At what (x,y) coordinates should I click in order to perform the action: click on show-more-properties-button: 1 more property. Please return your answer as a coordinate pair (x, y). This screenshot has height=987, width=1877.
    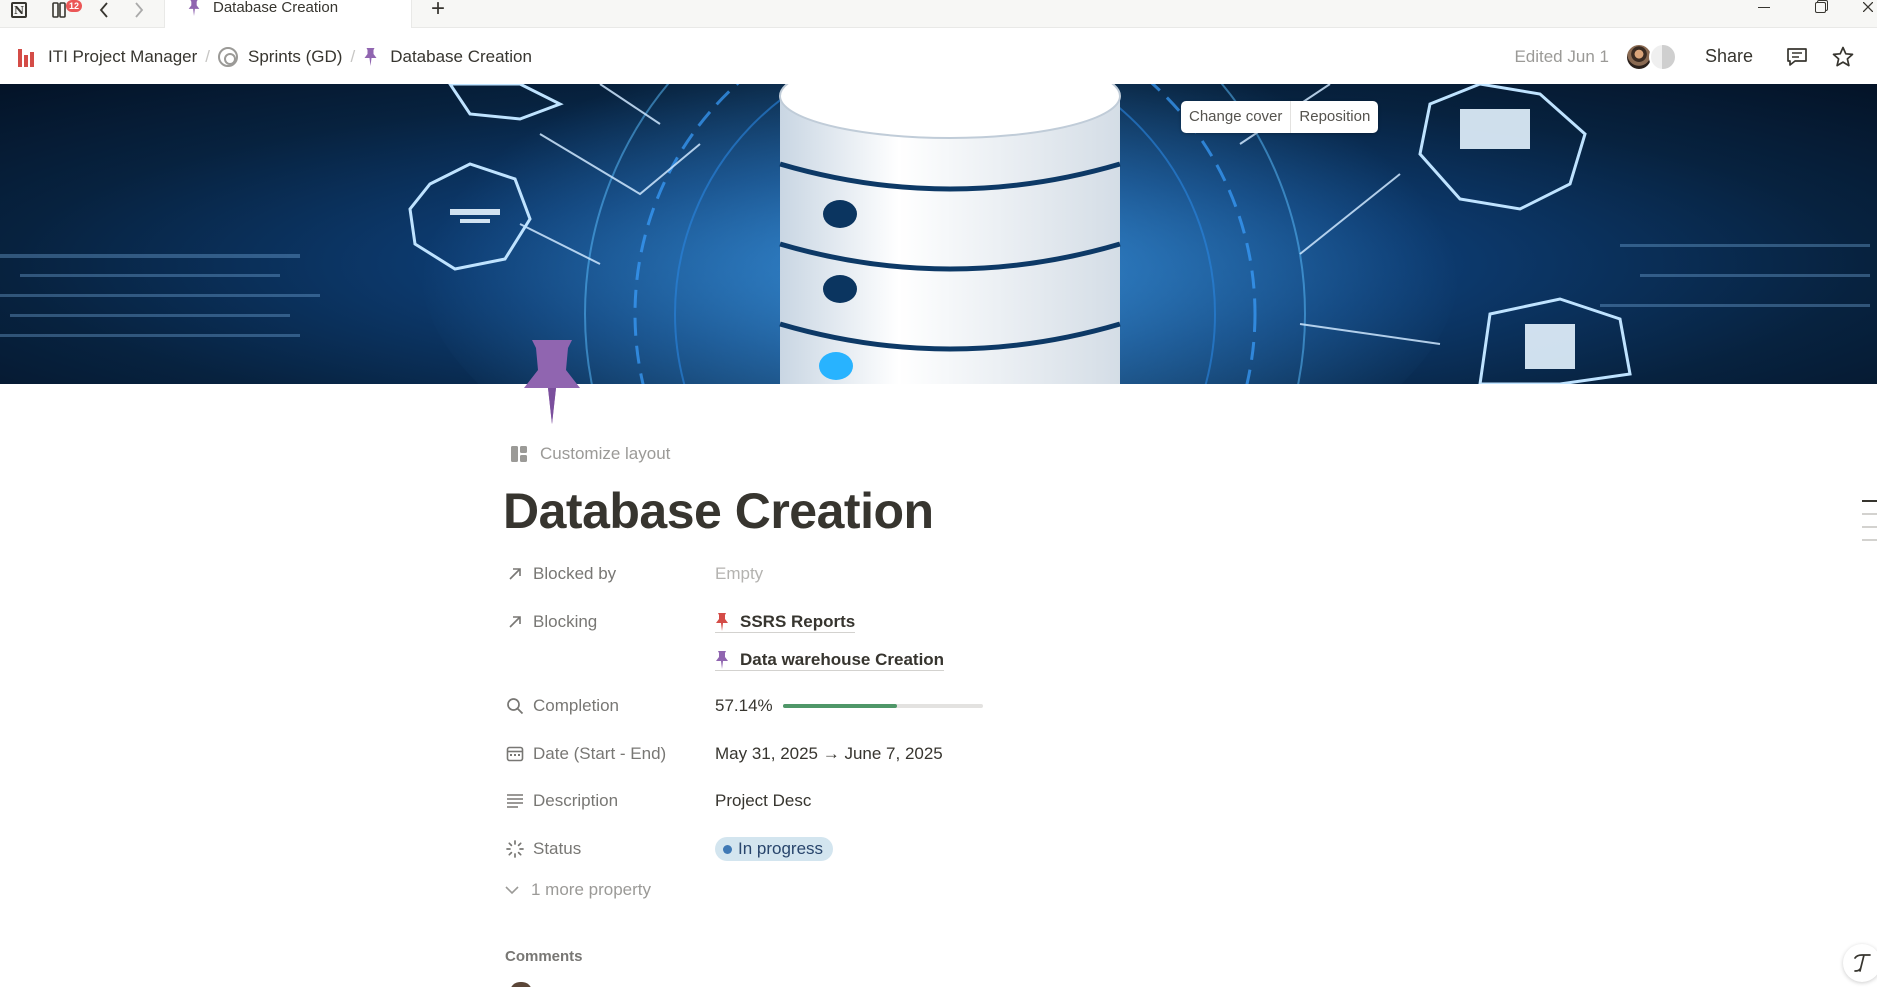
    Looking at the image, I should click on (578, 890).